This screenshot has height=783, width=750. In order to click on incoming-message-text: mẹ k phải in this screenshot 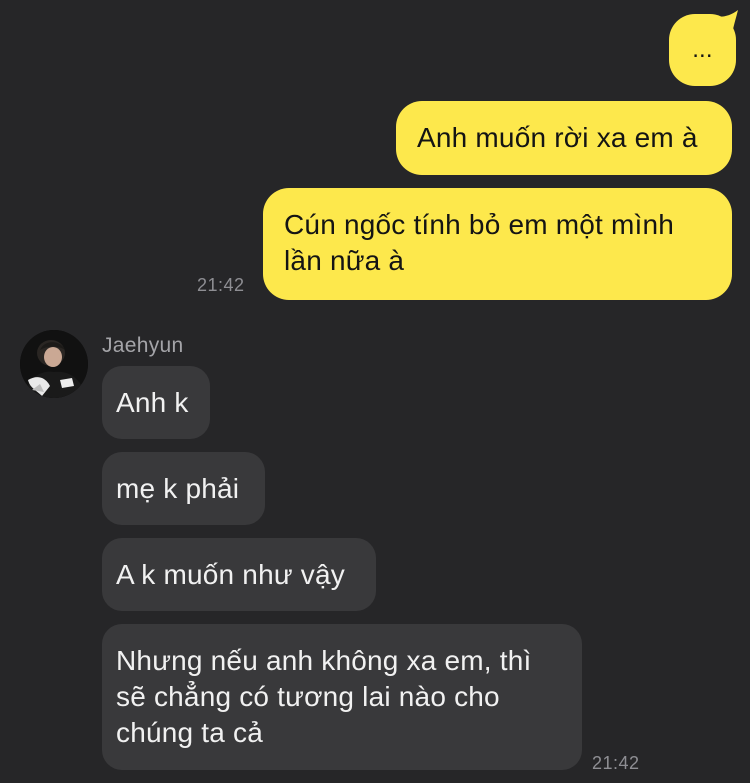, I will do `click(178, 488)`.